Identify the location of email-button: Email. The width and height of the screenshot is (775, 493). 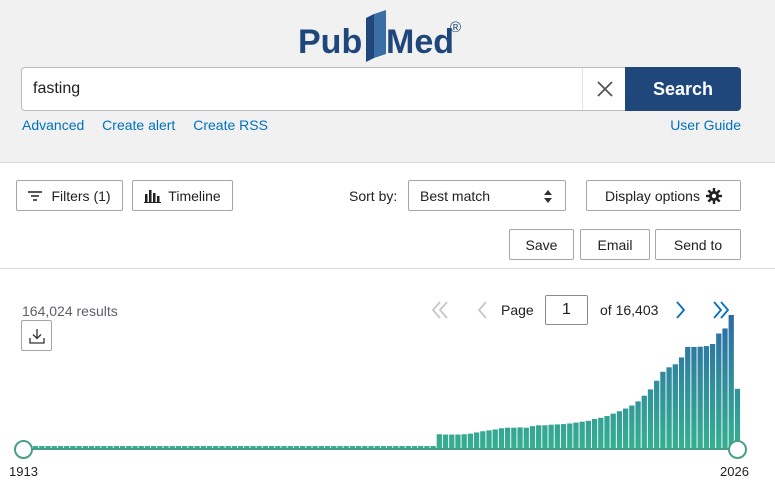
(615, 244).